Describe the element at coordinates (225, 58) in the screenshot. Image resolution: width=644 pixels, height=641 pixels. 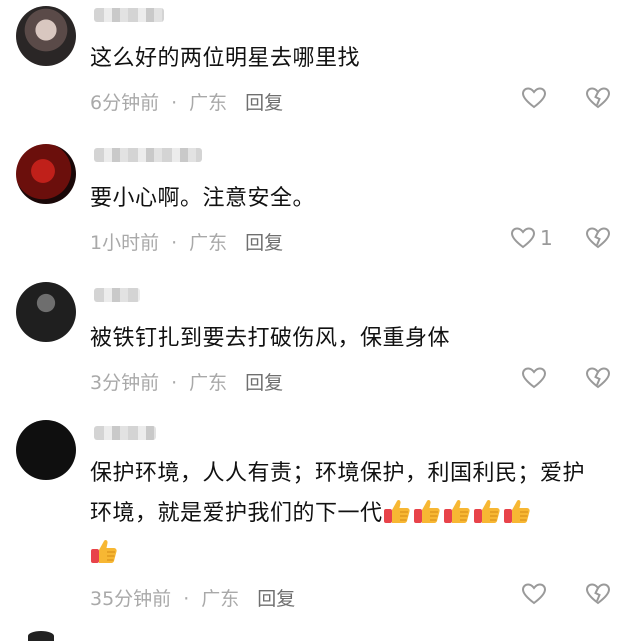
I see `comment-text: 这么好的两位明星去哪里找` at that location.